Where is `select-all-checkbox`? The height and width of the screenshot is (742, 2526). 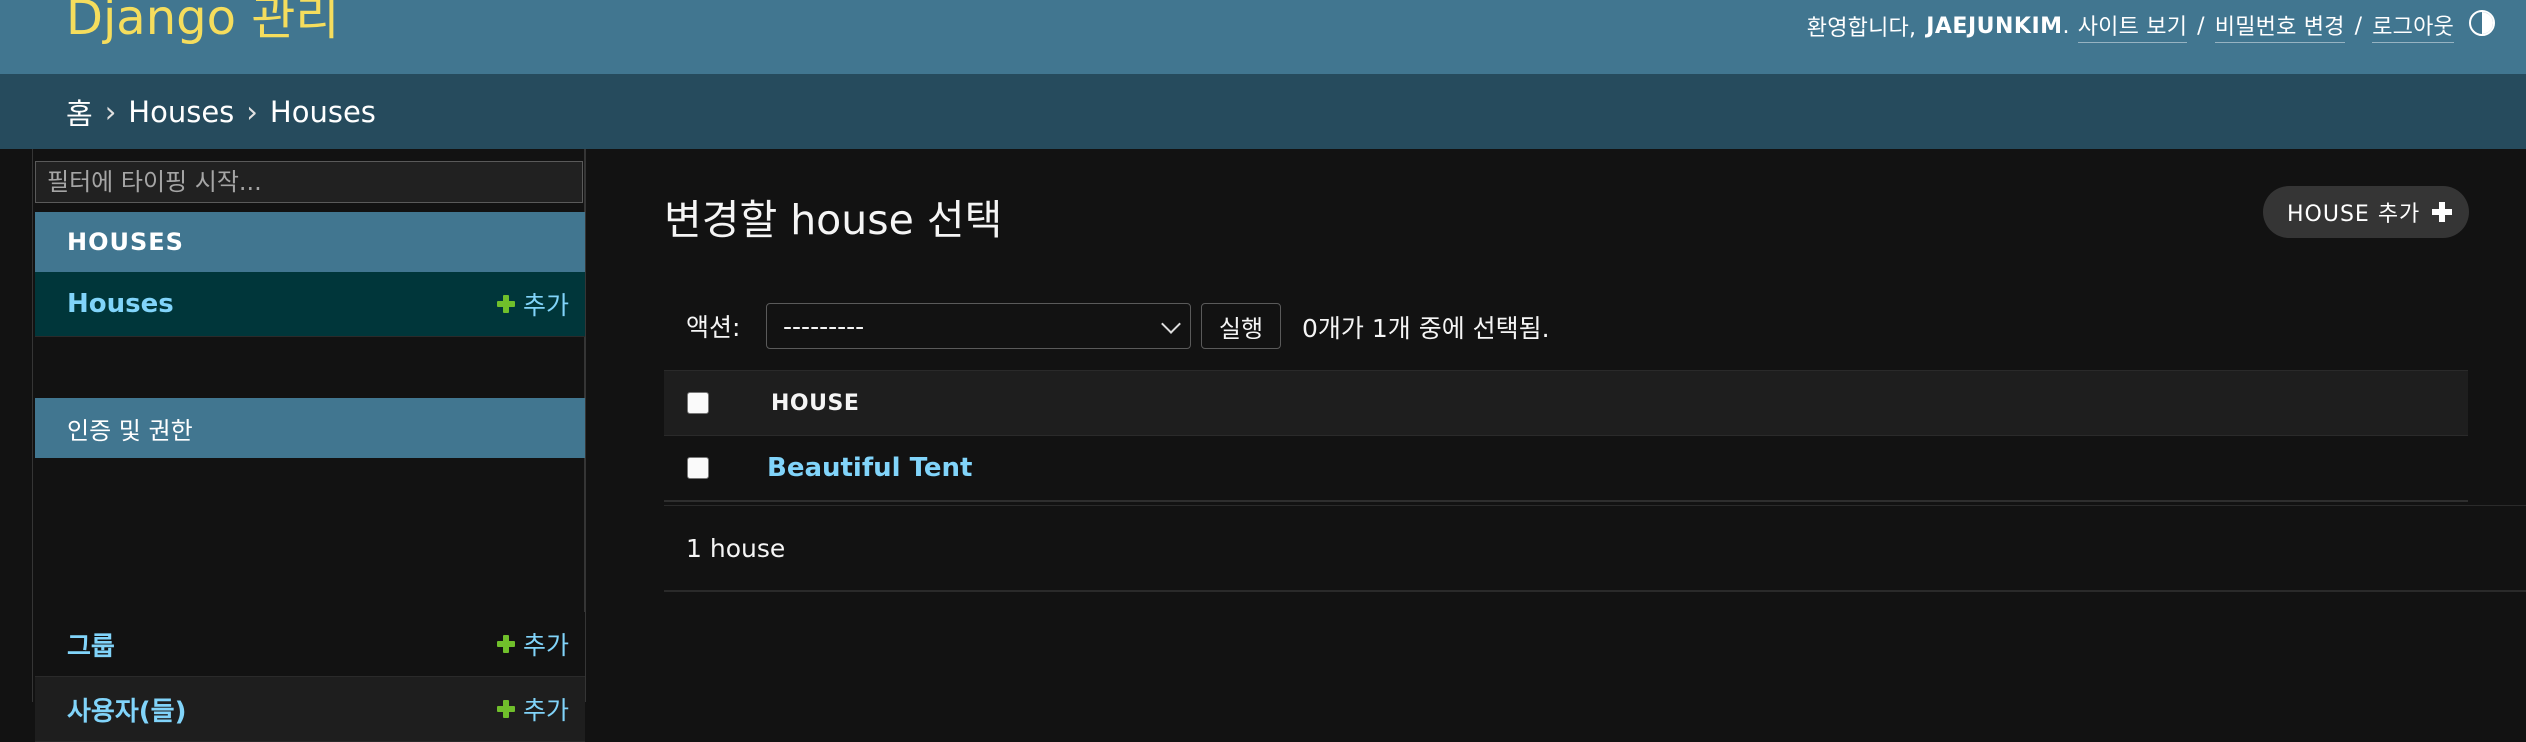
select-all-checkbox is located at coordinates (698, 403).